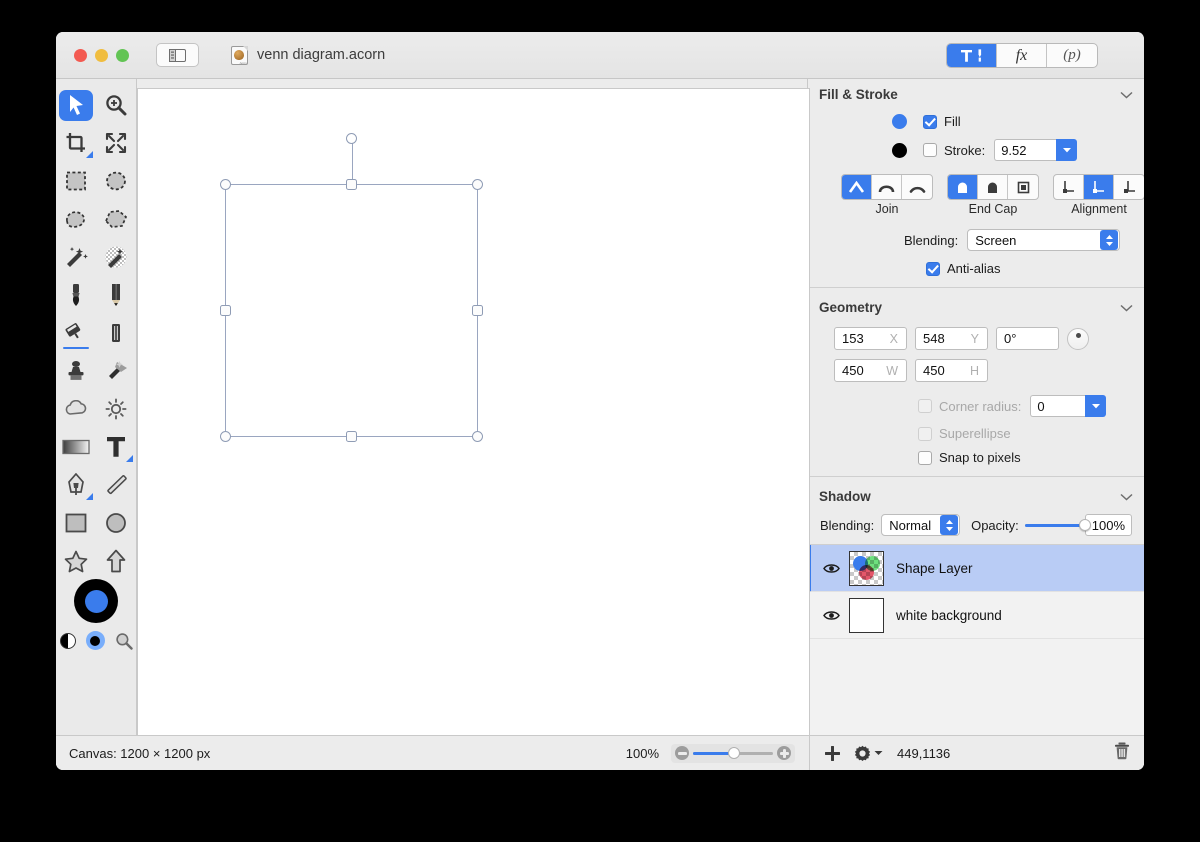 Image resolution: width=1200 pixels, height=842 pixels. What do you see at coordinates (1025, 150) in the screenshot?
I see `stroke-width-field: 9.52` at bounding box center [1025, 150].